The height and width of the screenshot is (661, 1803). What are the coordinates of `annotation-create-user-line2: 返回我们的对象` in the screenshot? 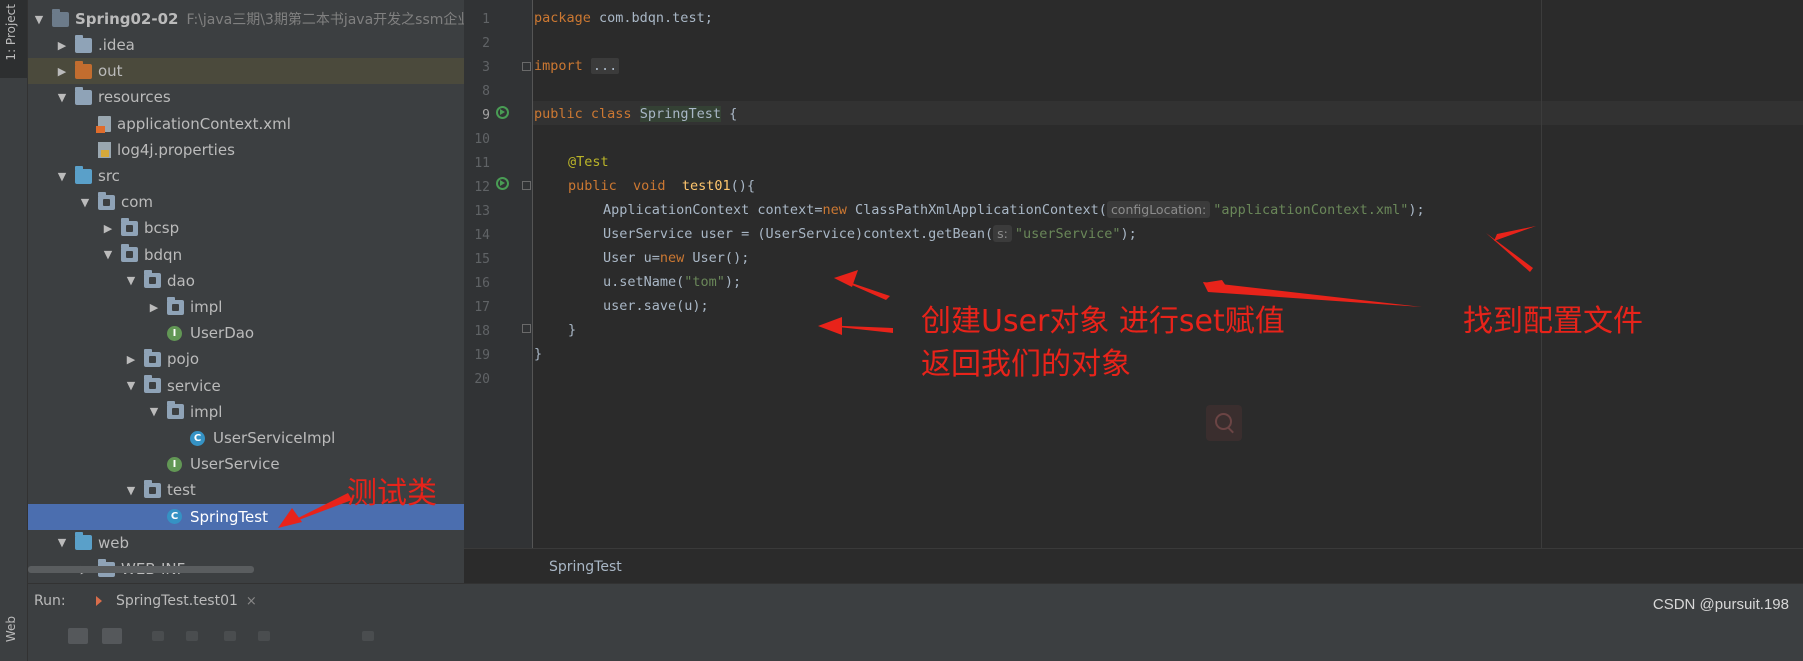 It's located at (1026, 364).